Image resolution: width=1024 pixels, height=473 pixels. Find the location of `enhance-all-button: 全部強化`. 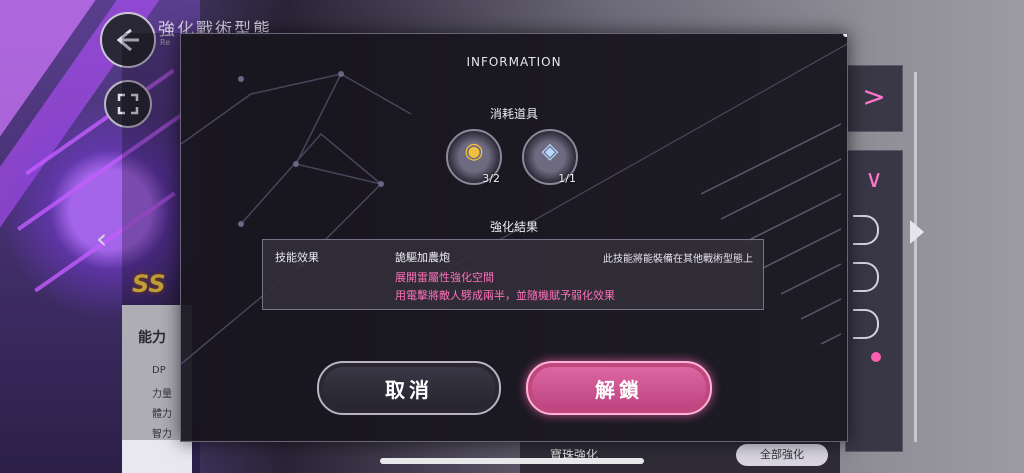

enhance-all-button: 全部強化 is located at coordinates (782, 455).